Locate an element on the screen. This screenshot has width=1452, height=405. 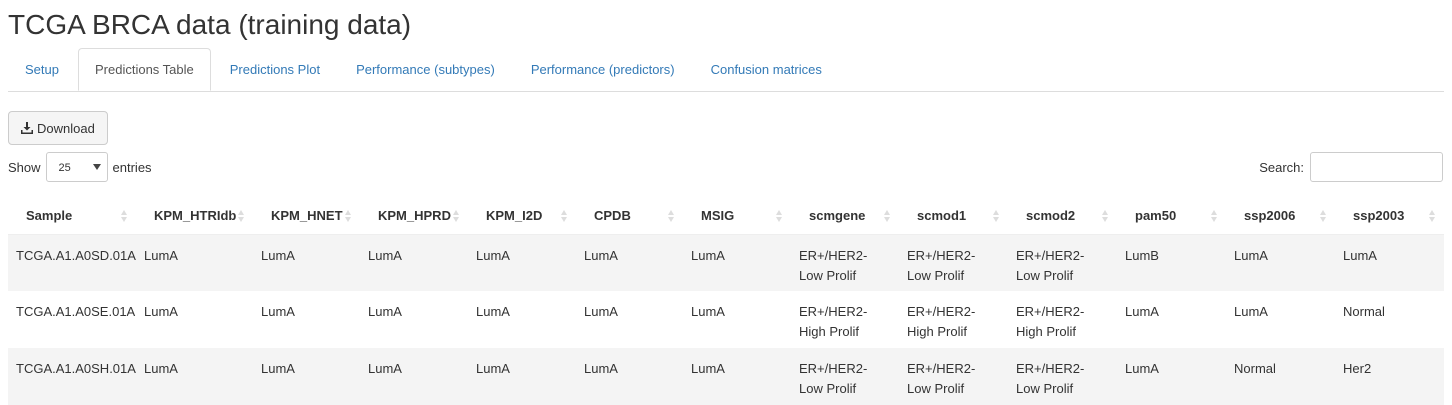
download-row: Download is located at coordinates (726, 129).